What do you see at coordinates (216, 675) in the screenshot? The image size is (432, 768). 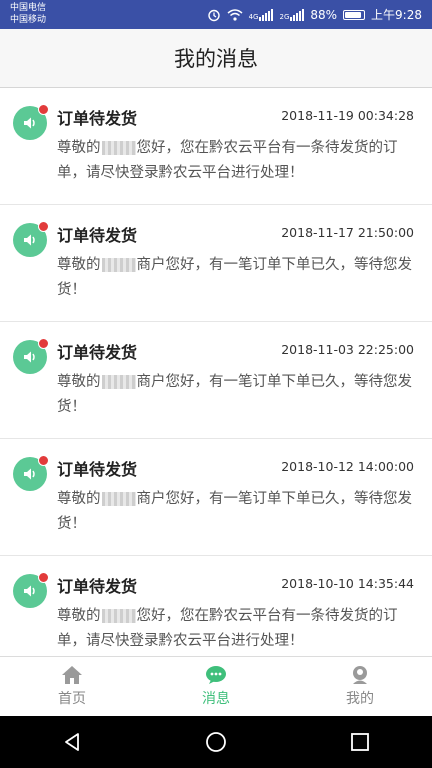 I see `chat-icon` at bounding box center [216, 675].